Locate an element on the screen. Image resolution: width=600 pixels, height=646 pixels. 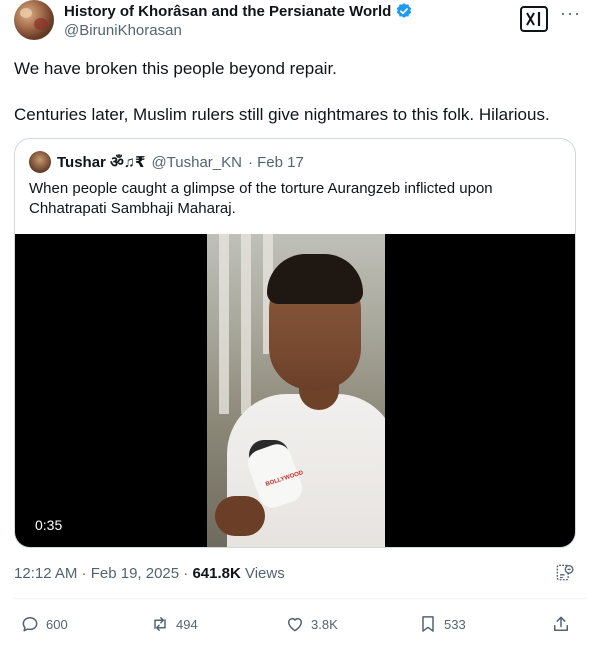
share-icon is located at coordinates (561, 623).